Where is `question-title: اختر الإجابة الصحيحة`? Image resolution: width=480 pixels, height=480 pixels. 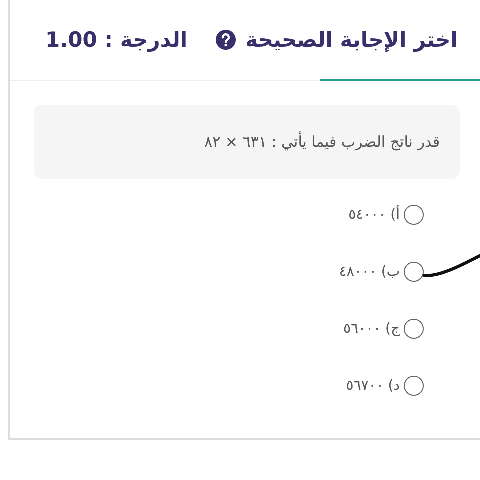
question-title: اختر الإجابة الصحيحة is located at coordinates (352, 40).